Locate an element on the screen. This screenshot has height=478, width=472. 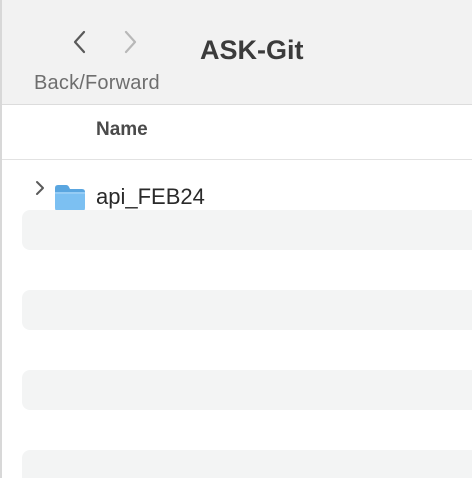
chevron-left-icon is located at coordinates (79, 42).